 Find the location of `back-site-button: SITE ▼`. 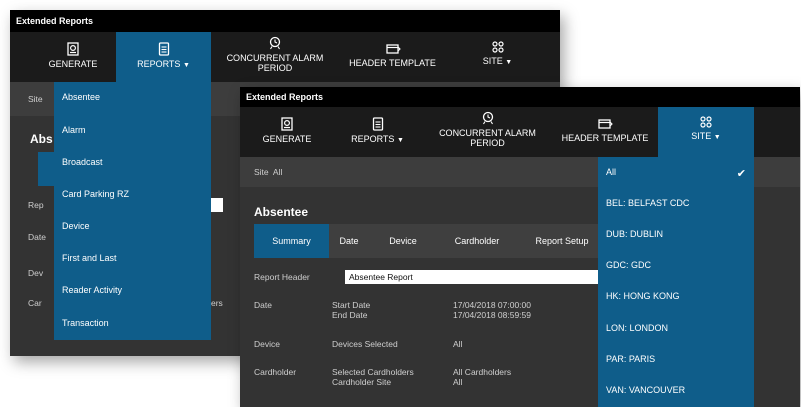

back-site-button: SITE ▼ is located at coordinates (497, 57).